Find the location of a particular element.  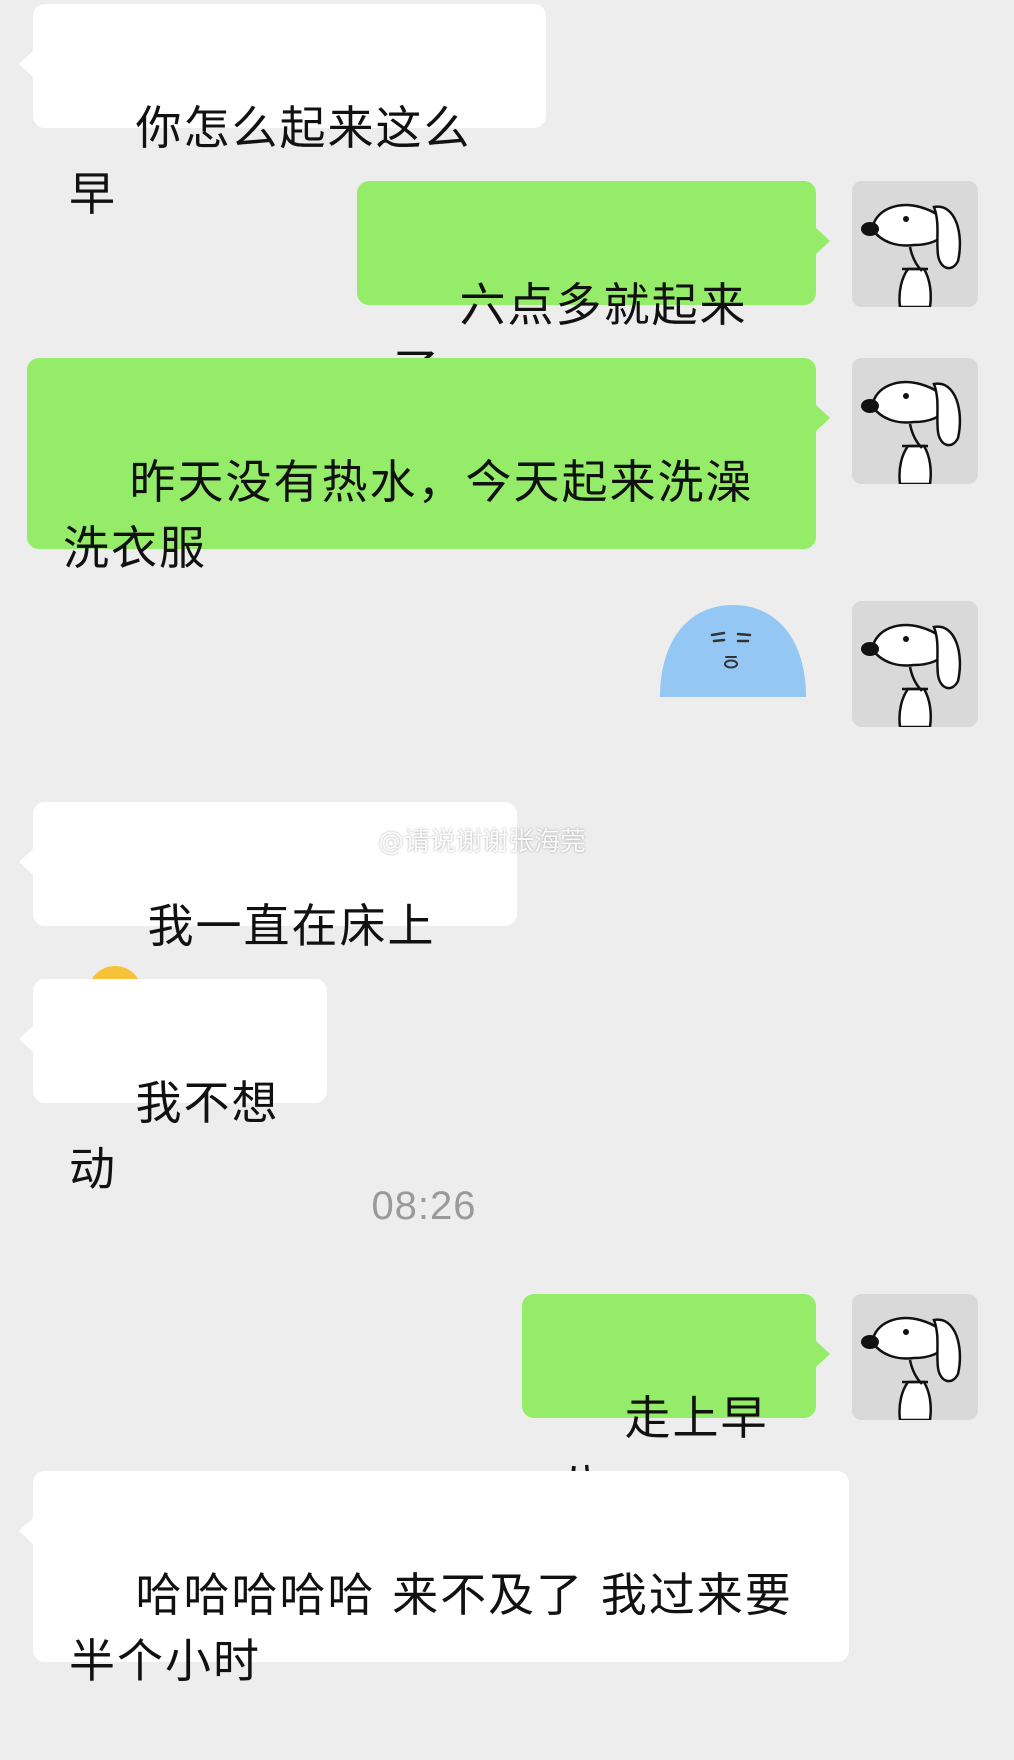

message-text: 昨天没有热水，今天起来洗澡洗衣服 is located at coordinates (408, 515).